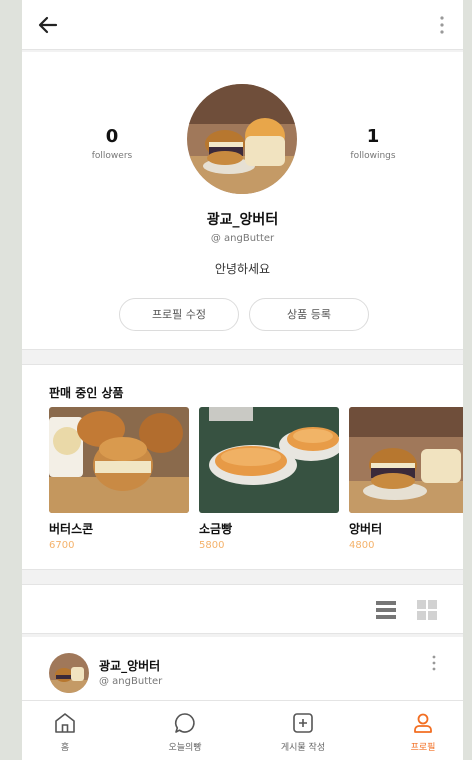 The height and width of the screenshot is (760, 472). I want to click on tab-profile: 프로필, so click(415, 730).